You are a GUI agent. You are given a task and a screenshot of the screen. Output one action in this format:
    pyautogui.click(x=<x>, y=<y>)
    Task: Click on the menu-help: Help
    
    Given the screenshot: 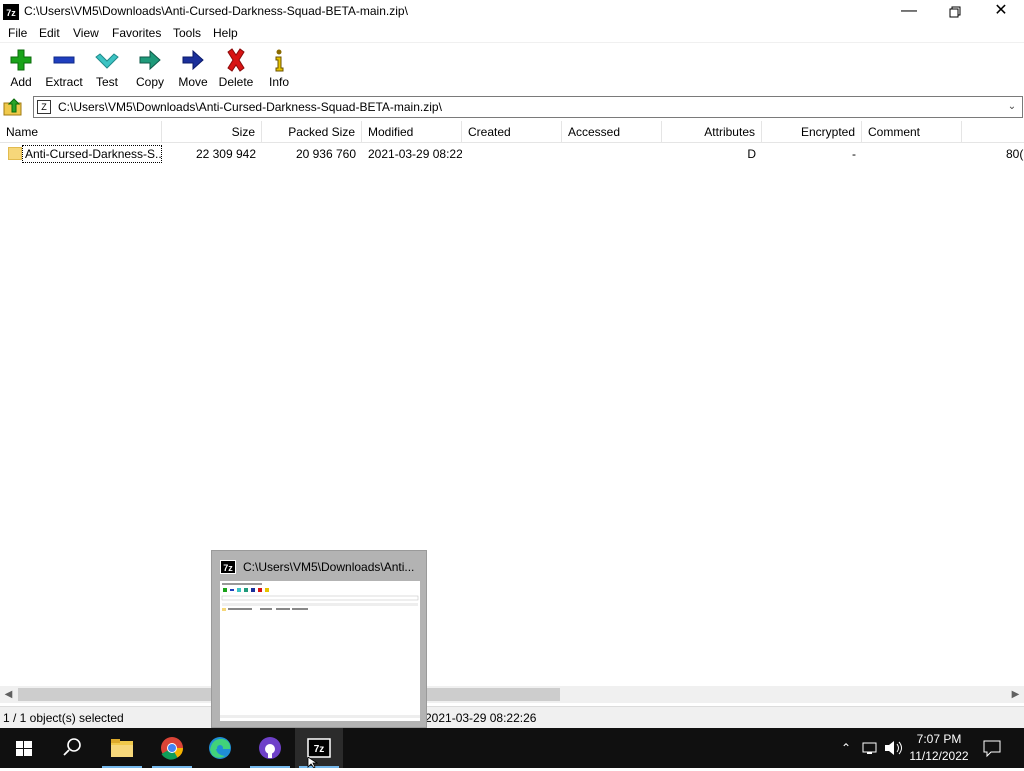 What is the action you would take?
    pyautogui.click(x=225, y=33)
    